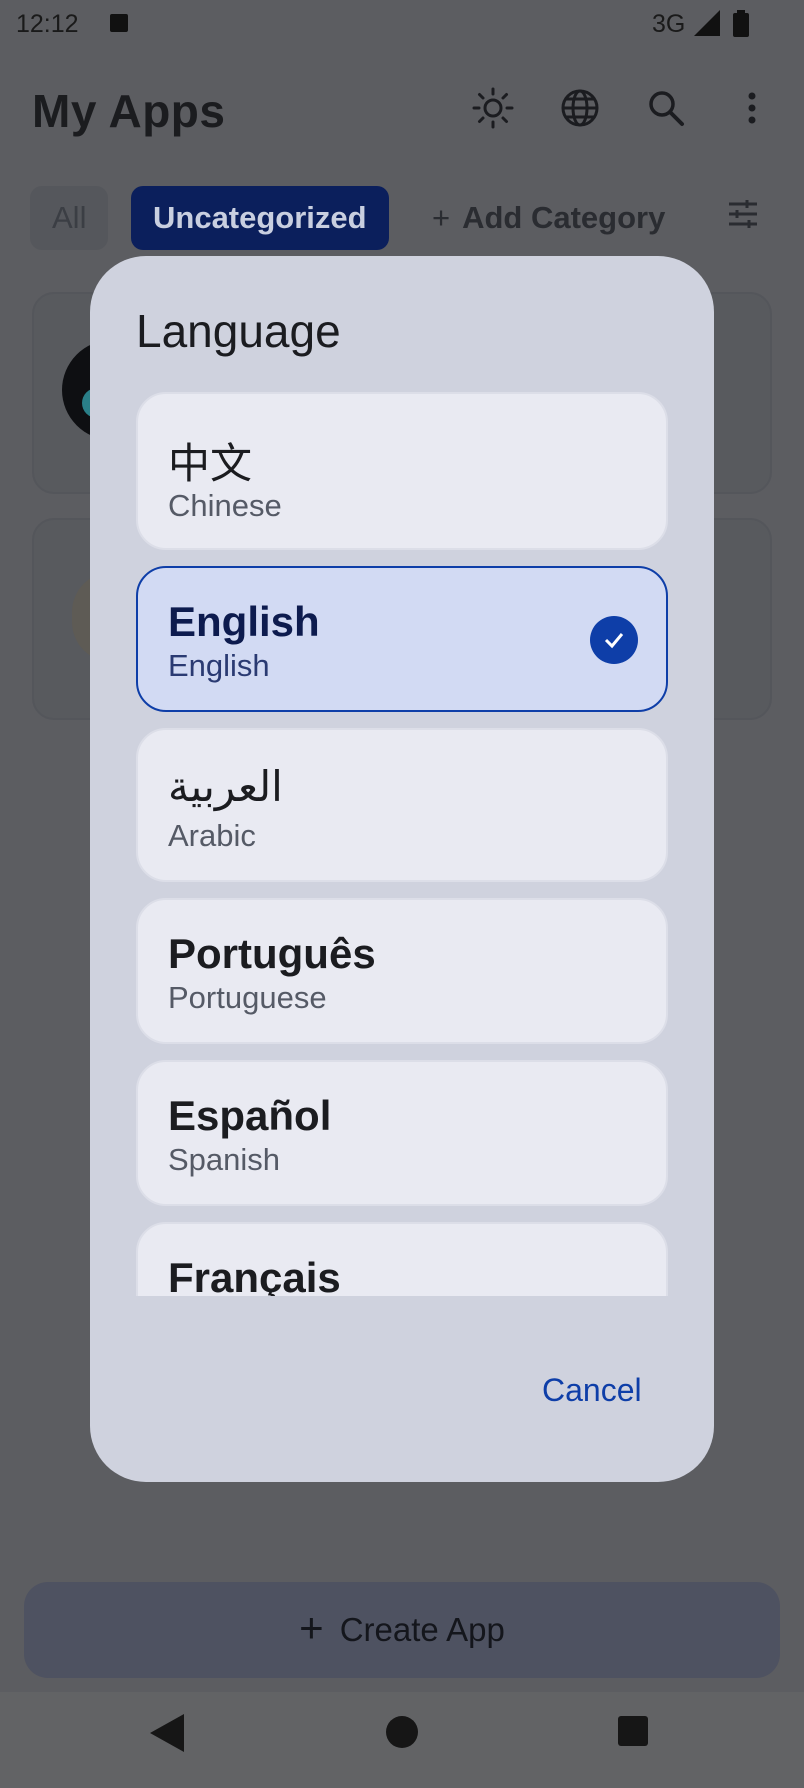  Describe the element at coordinates (614, 640) in the screenshot. I see `check-icon` at that location.